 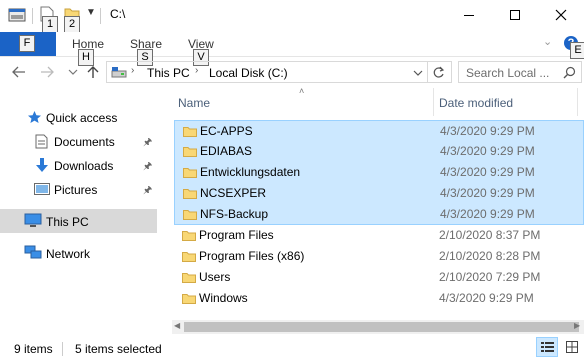 What do you see at coordinates (33, 252) in the screenshot?
I see `network-icon` at bounding box center [33, 252].